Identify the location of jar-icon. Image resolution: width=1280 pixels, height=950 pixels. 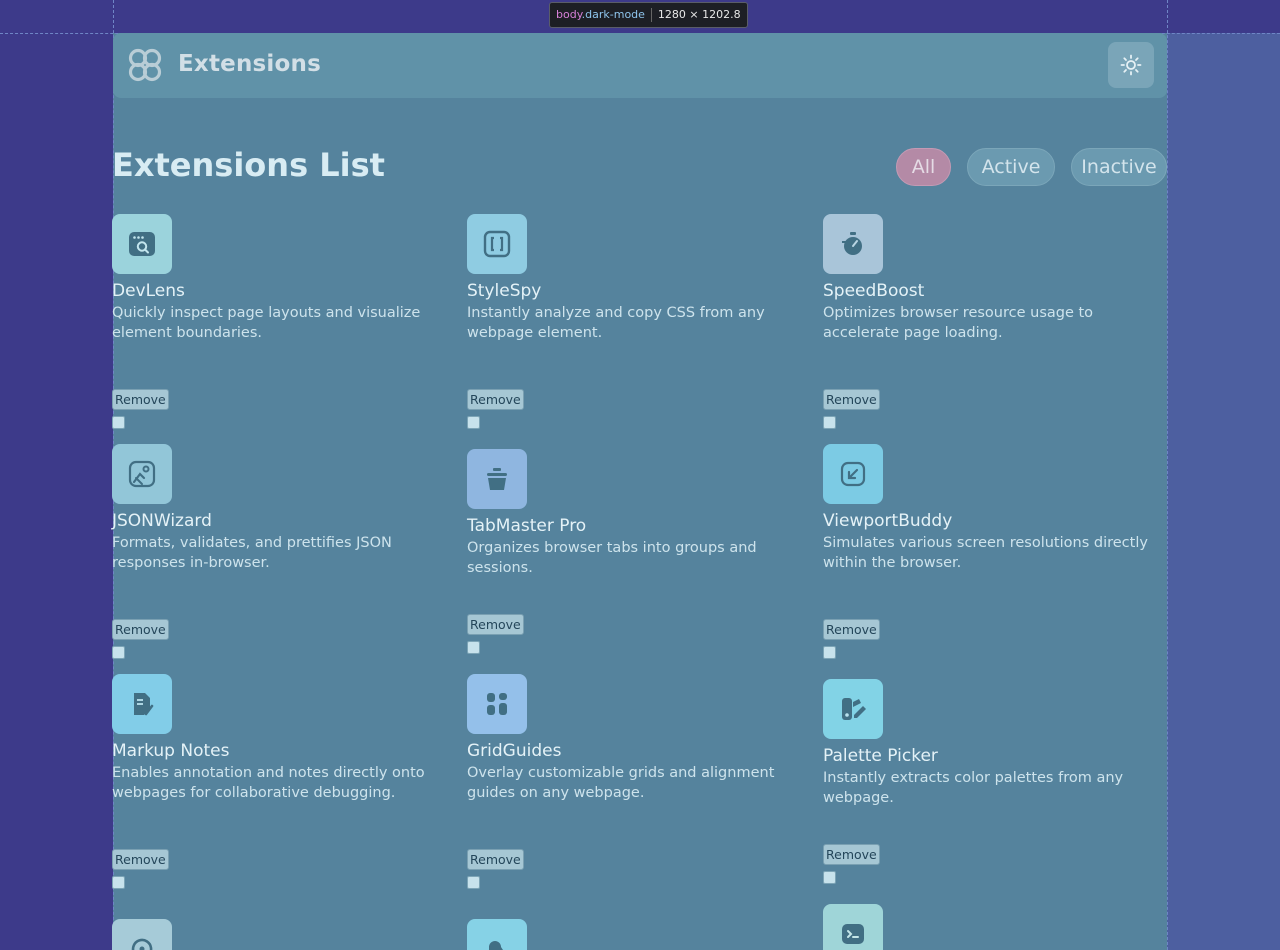
(497, 479).